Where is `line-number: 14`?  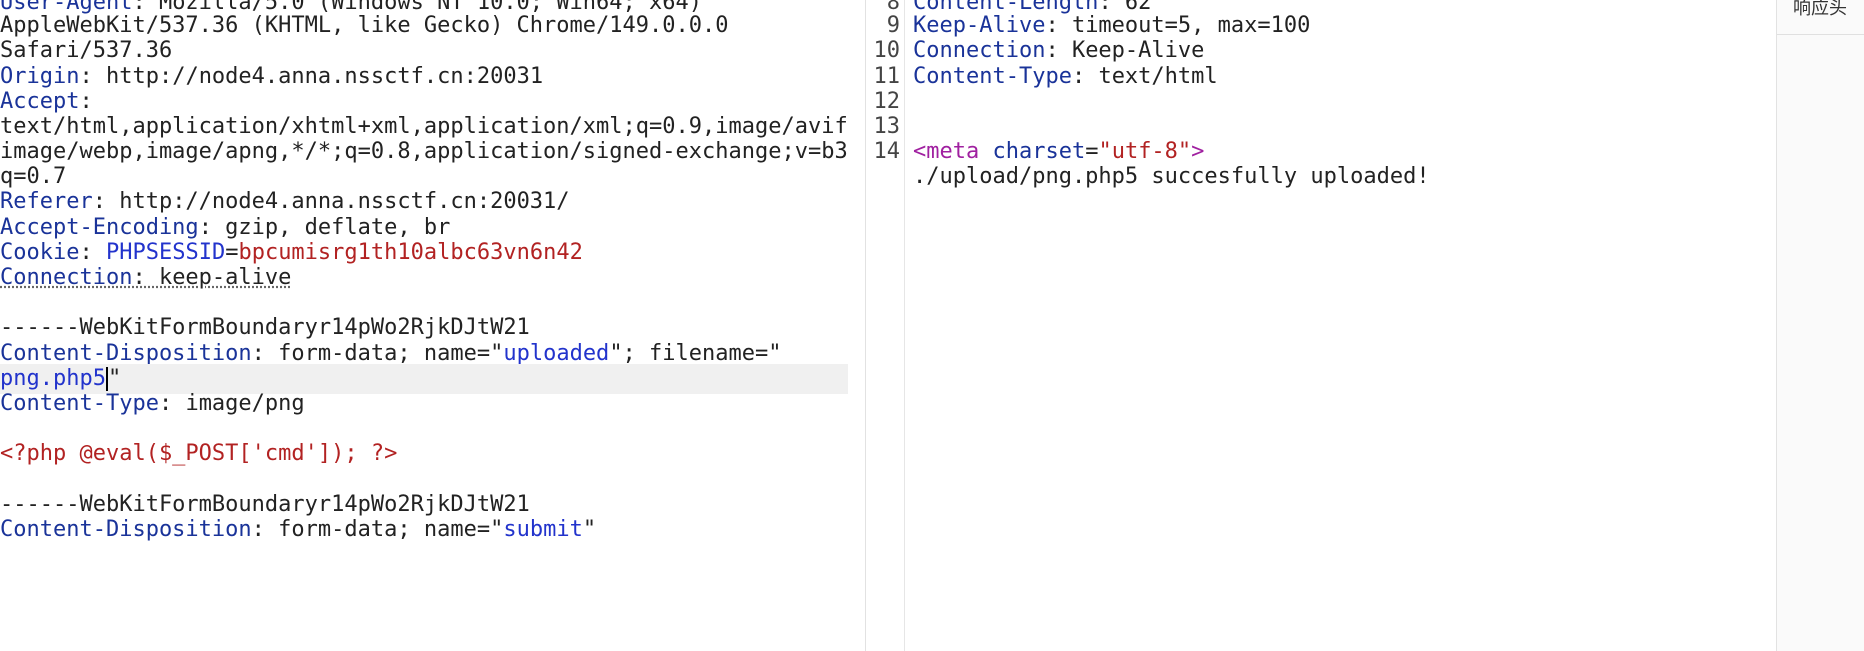 line-number: 14 is located at coordinates (887, 151).